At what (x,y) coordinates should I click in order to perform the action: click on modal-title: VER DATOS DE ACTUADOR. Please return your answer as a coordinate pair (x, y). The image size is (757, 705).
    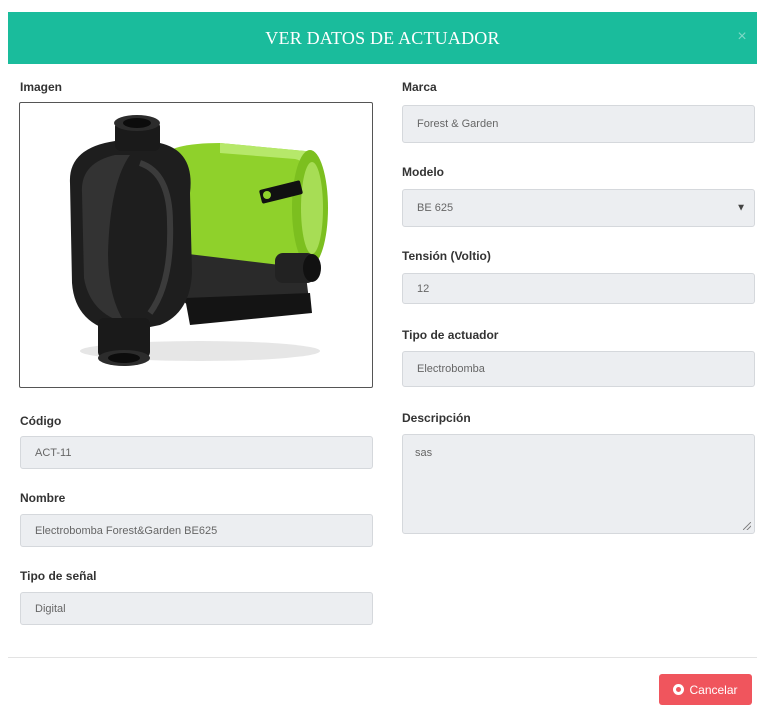
    Looking at the image, I should click on (382, 38).